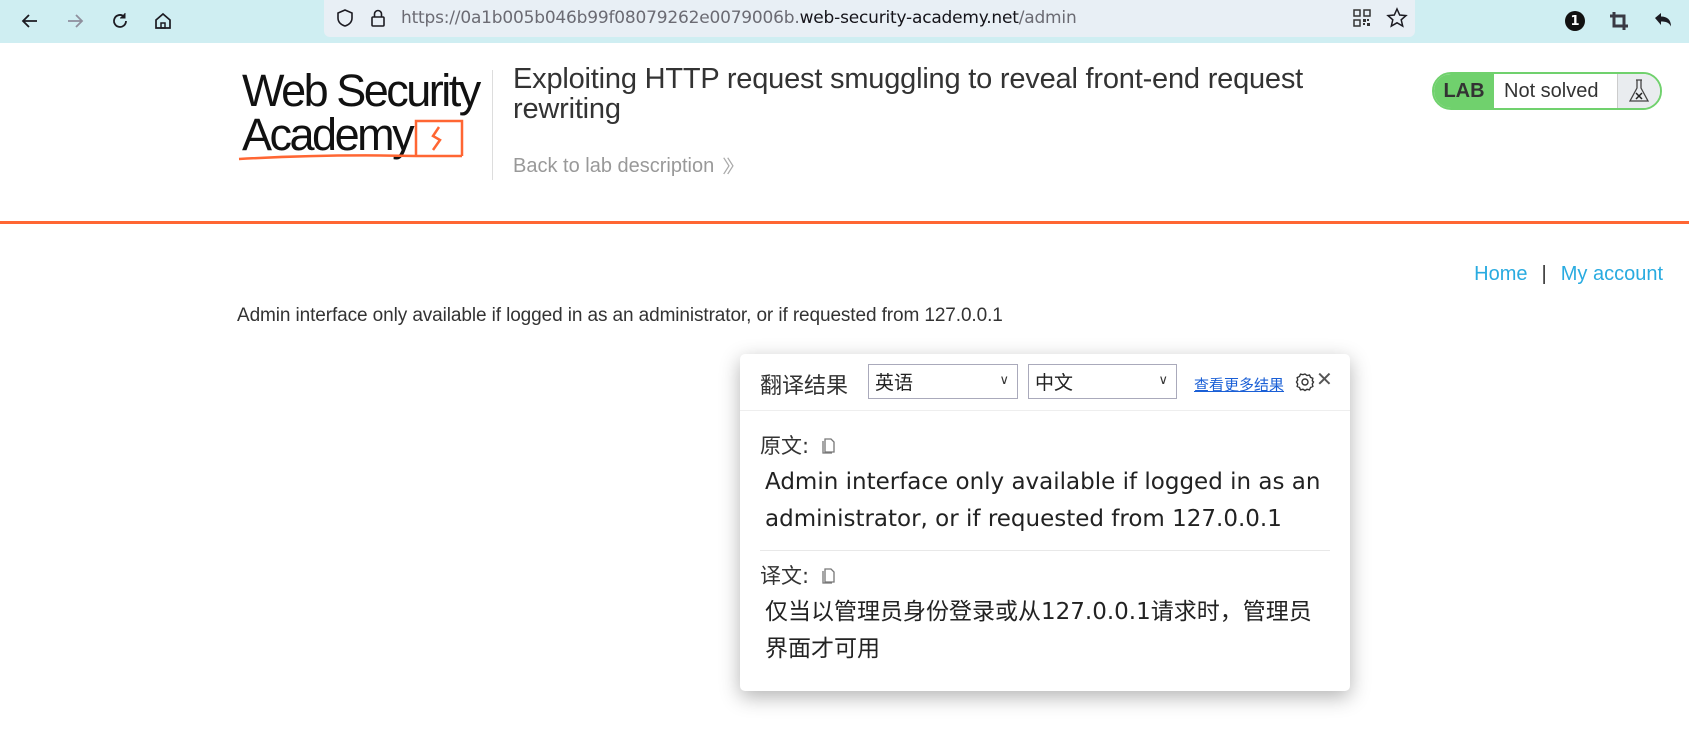 This screenshot has width=1689, height=753. I want to click on crop-button, so click(1619, 21).